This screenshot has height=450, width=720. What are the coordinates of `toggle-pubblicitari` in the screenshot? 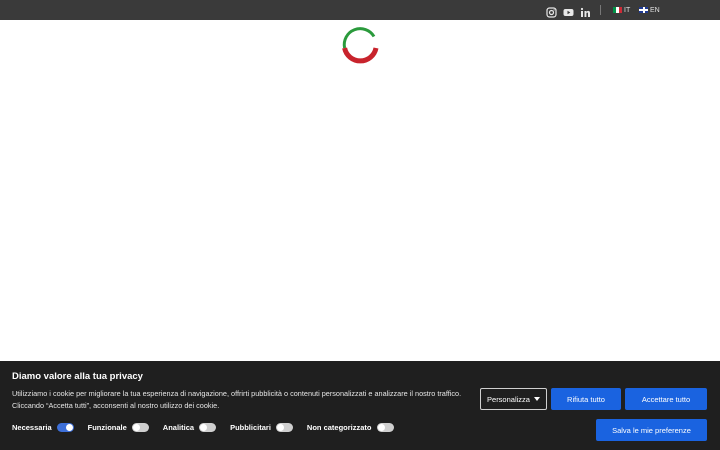 It's located at (284, 427).